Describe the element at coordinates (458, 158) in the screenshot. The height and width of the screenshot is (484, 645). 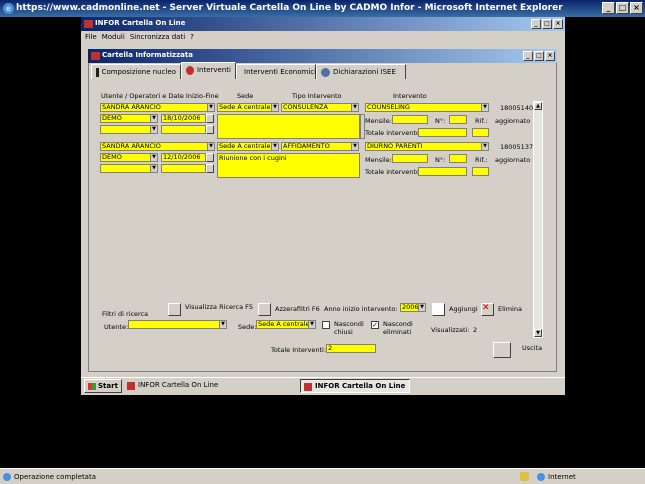
I see `record2-n` at that location.